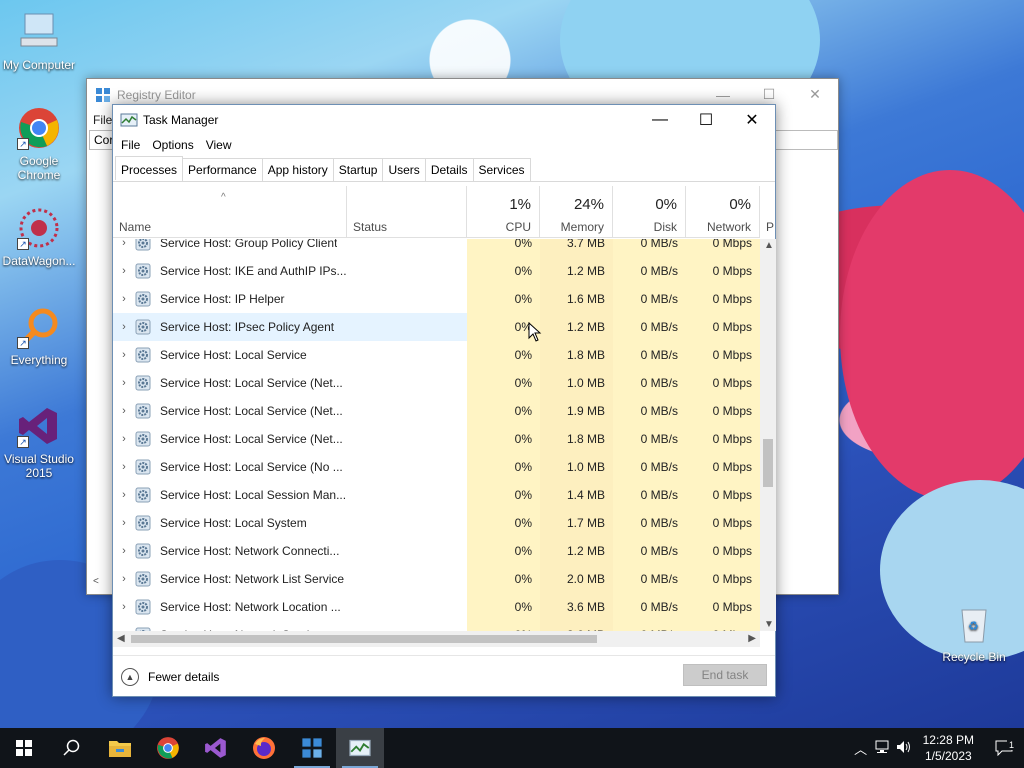 This screenshot has width=1024, height=768. Describe the element at coordinates (364, 639) in the screenshot. I see `horizontal-scroll-thumb` at that location.